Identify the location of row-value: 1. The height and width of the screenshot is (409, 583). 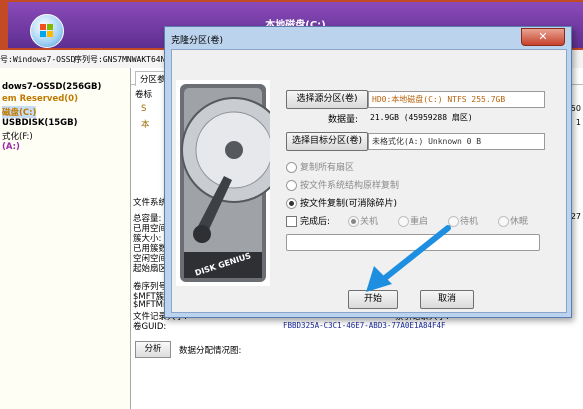
(578, 122).